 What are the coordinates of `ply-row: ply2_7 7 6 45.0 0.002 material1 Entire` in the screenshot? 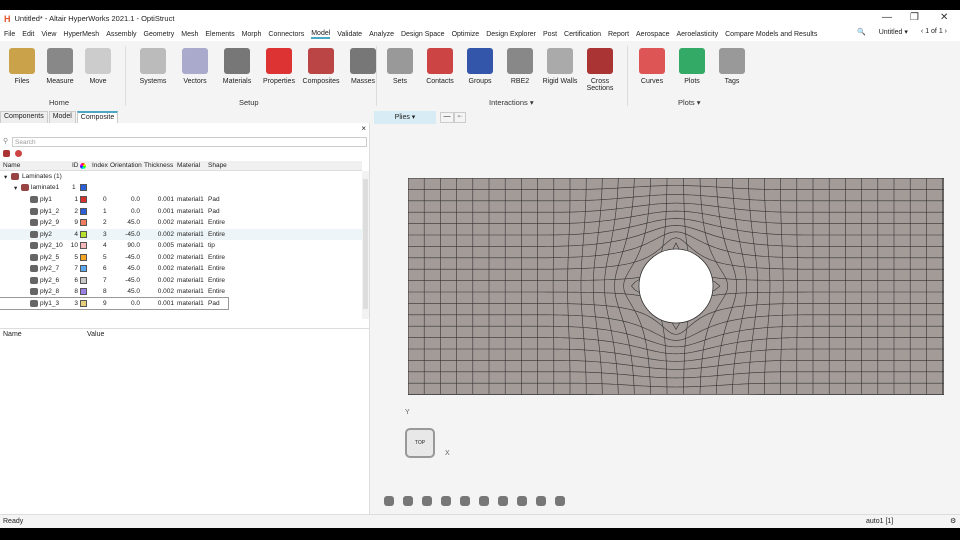 It's located at (181, 268).